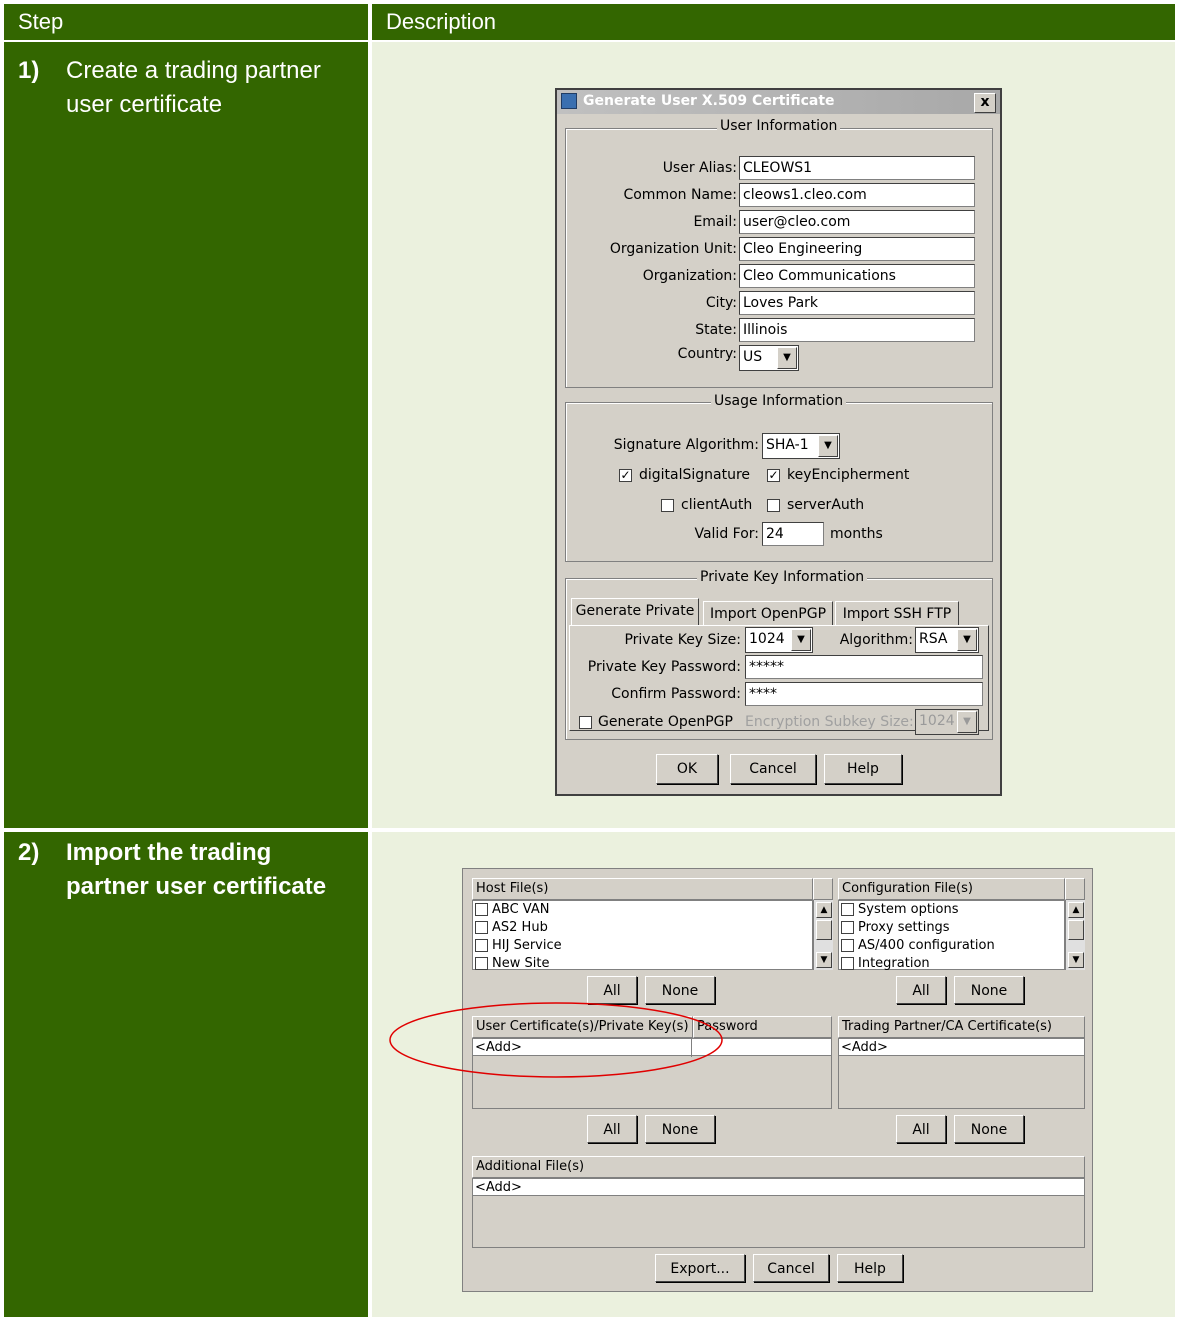 The image size is (1179, 1321). I want to click on highlight-ellipse, so click(556, 1040).